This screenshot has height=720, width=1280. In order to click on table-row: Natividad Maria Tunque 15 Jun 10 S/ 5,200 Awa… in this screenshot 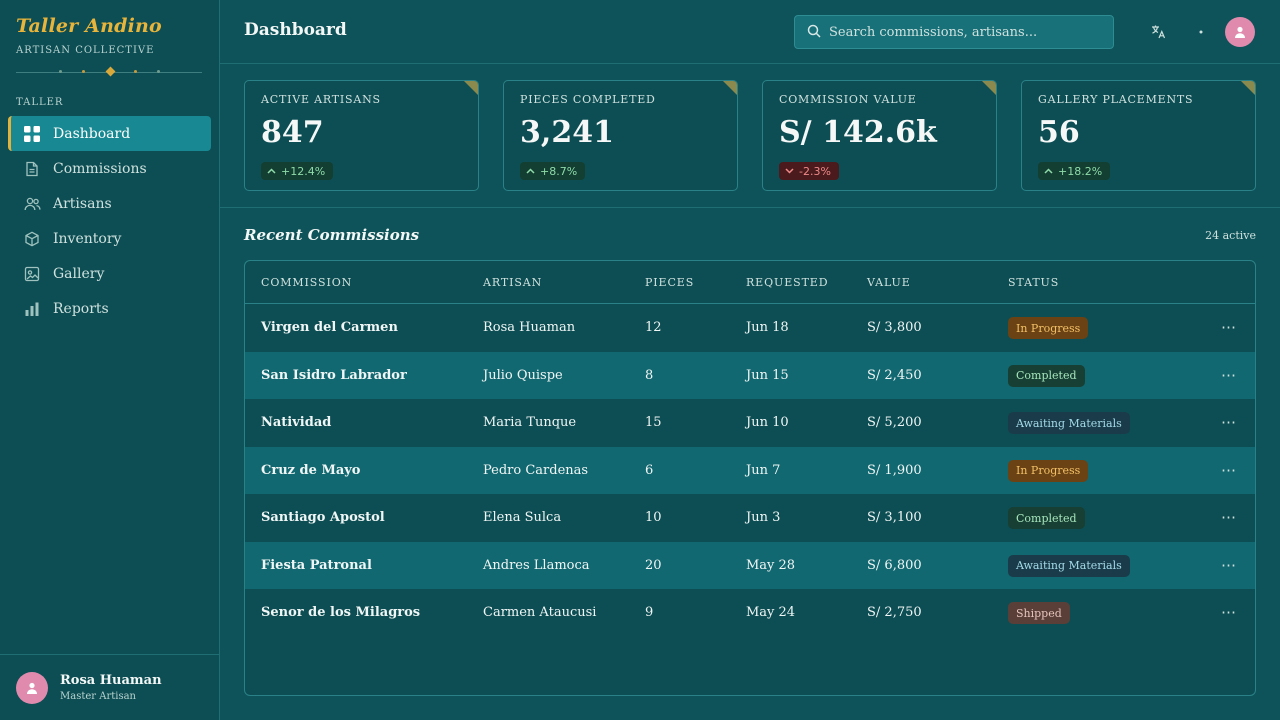, I will do `click(750, 423)`.